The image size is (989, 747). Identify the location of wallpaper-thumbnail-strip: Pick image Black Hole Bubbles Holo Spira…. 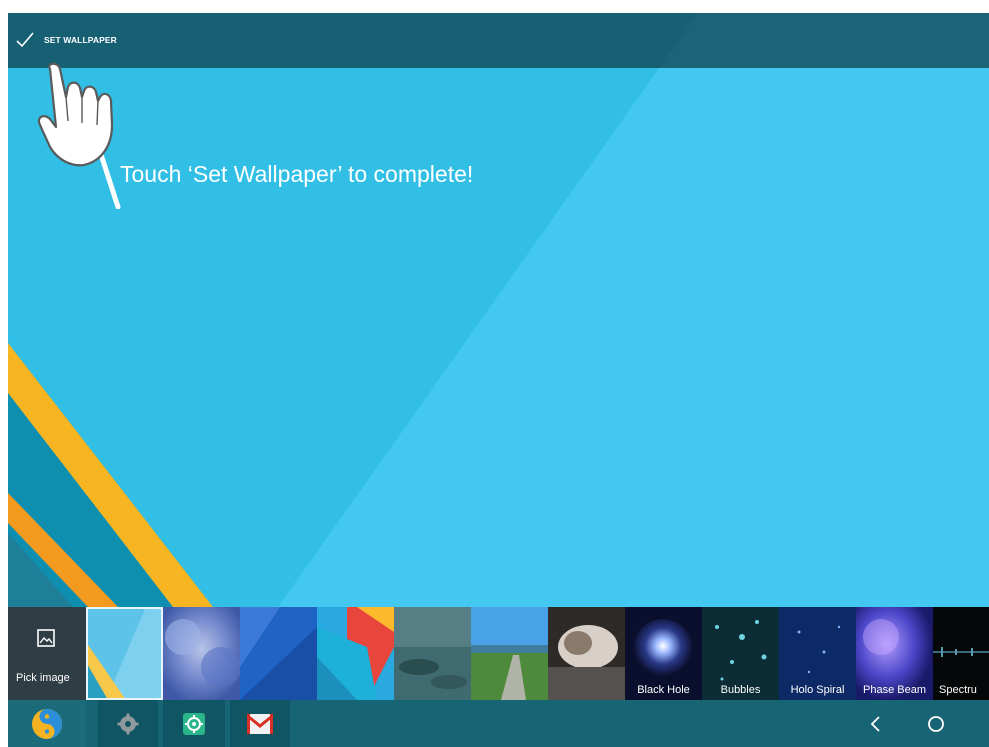
(498, 653).